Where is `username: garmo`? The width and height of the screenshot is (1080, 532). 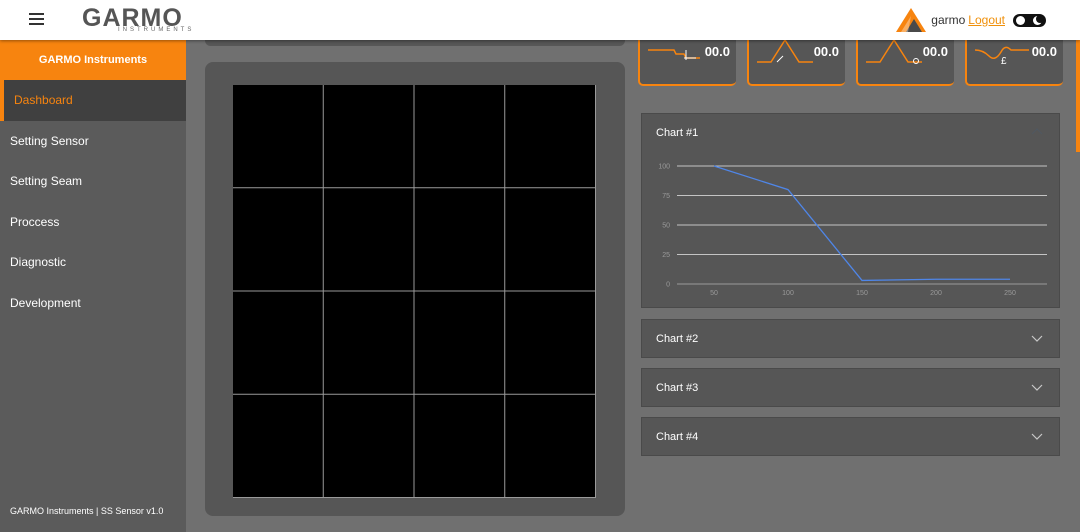 username: garmo is located at coordinates (948, 20).